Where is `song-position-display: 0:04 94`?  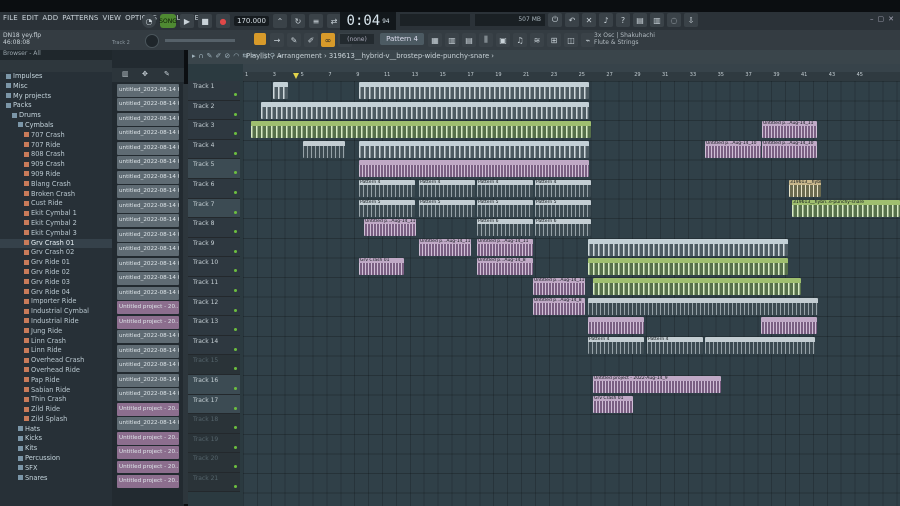
song-position-display: 0:04 94 is located at coordinates (368, 21).